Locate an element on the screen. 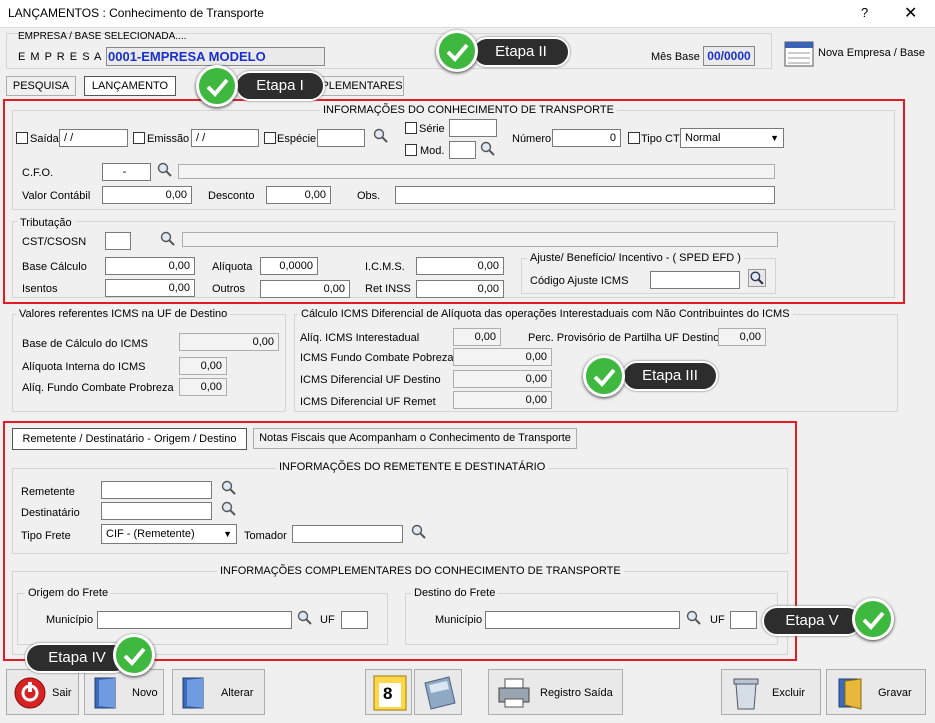  tipo-ct-checkbox is located at coordinates (634, 138).